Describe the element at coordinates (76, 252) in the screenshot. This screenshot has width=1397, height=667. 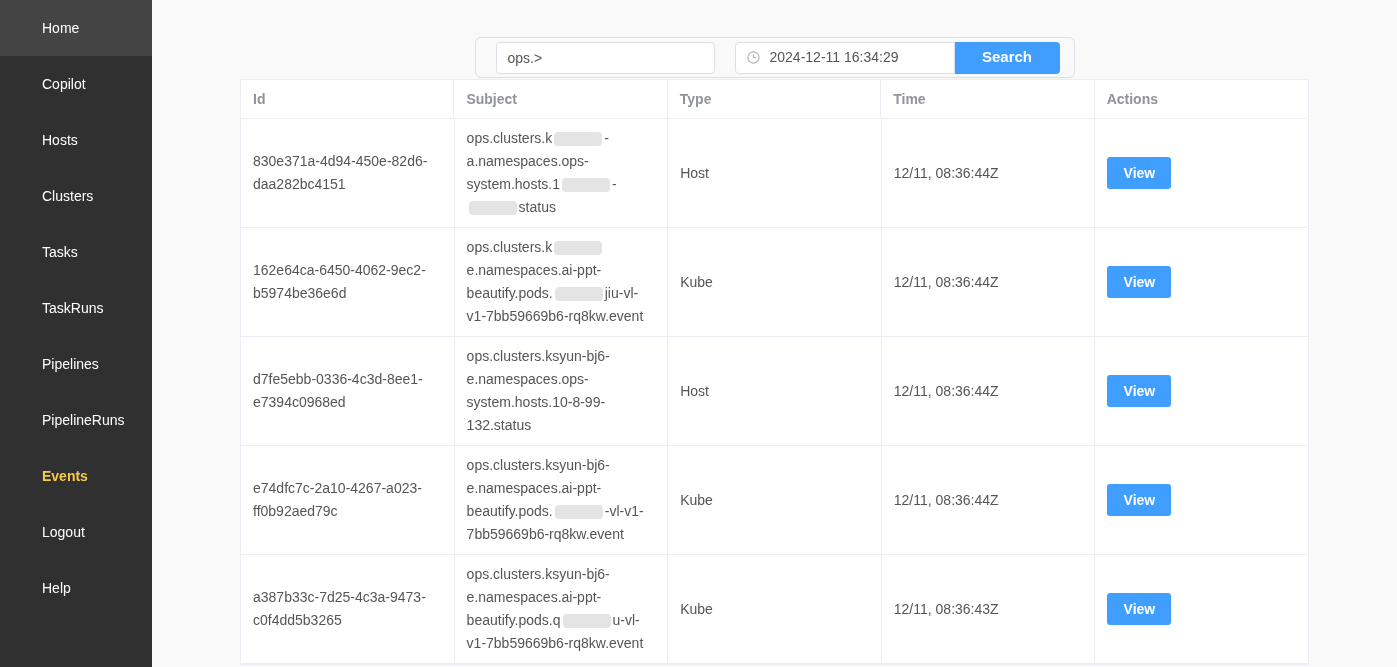
I see `sidebar-item: Tasks` at that location.